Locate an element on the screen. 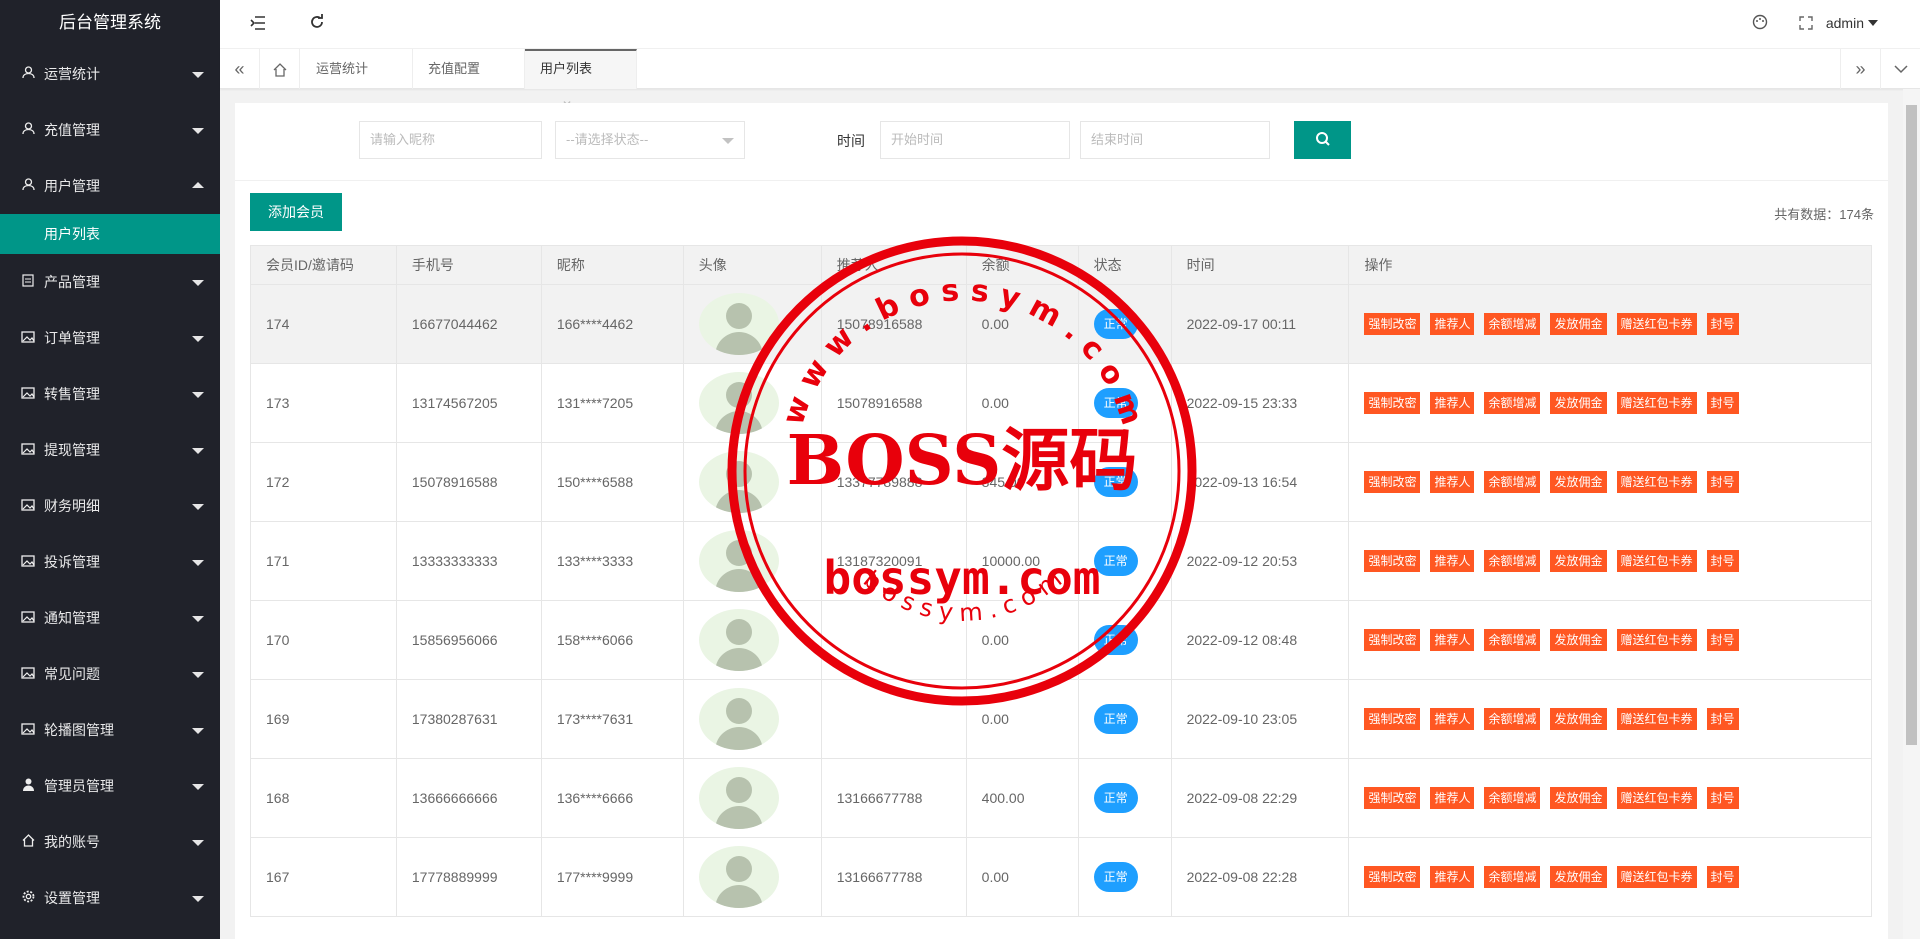  tab-recharge-config: 充值配置✕ is located at coordinates (469, 82).